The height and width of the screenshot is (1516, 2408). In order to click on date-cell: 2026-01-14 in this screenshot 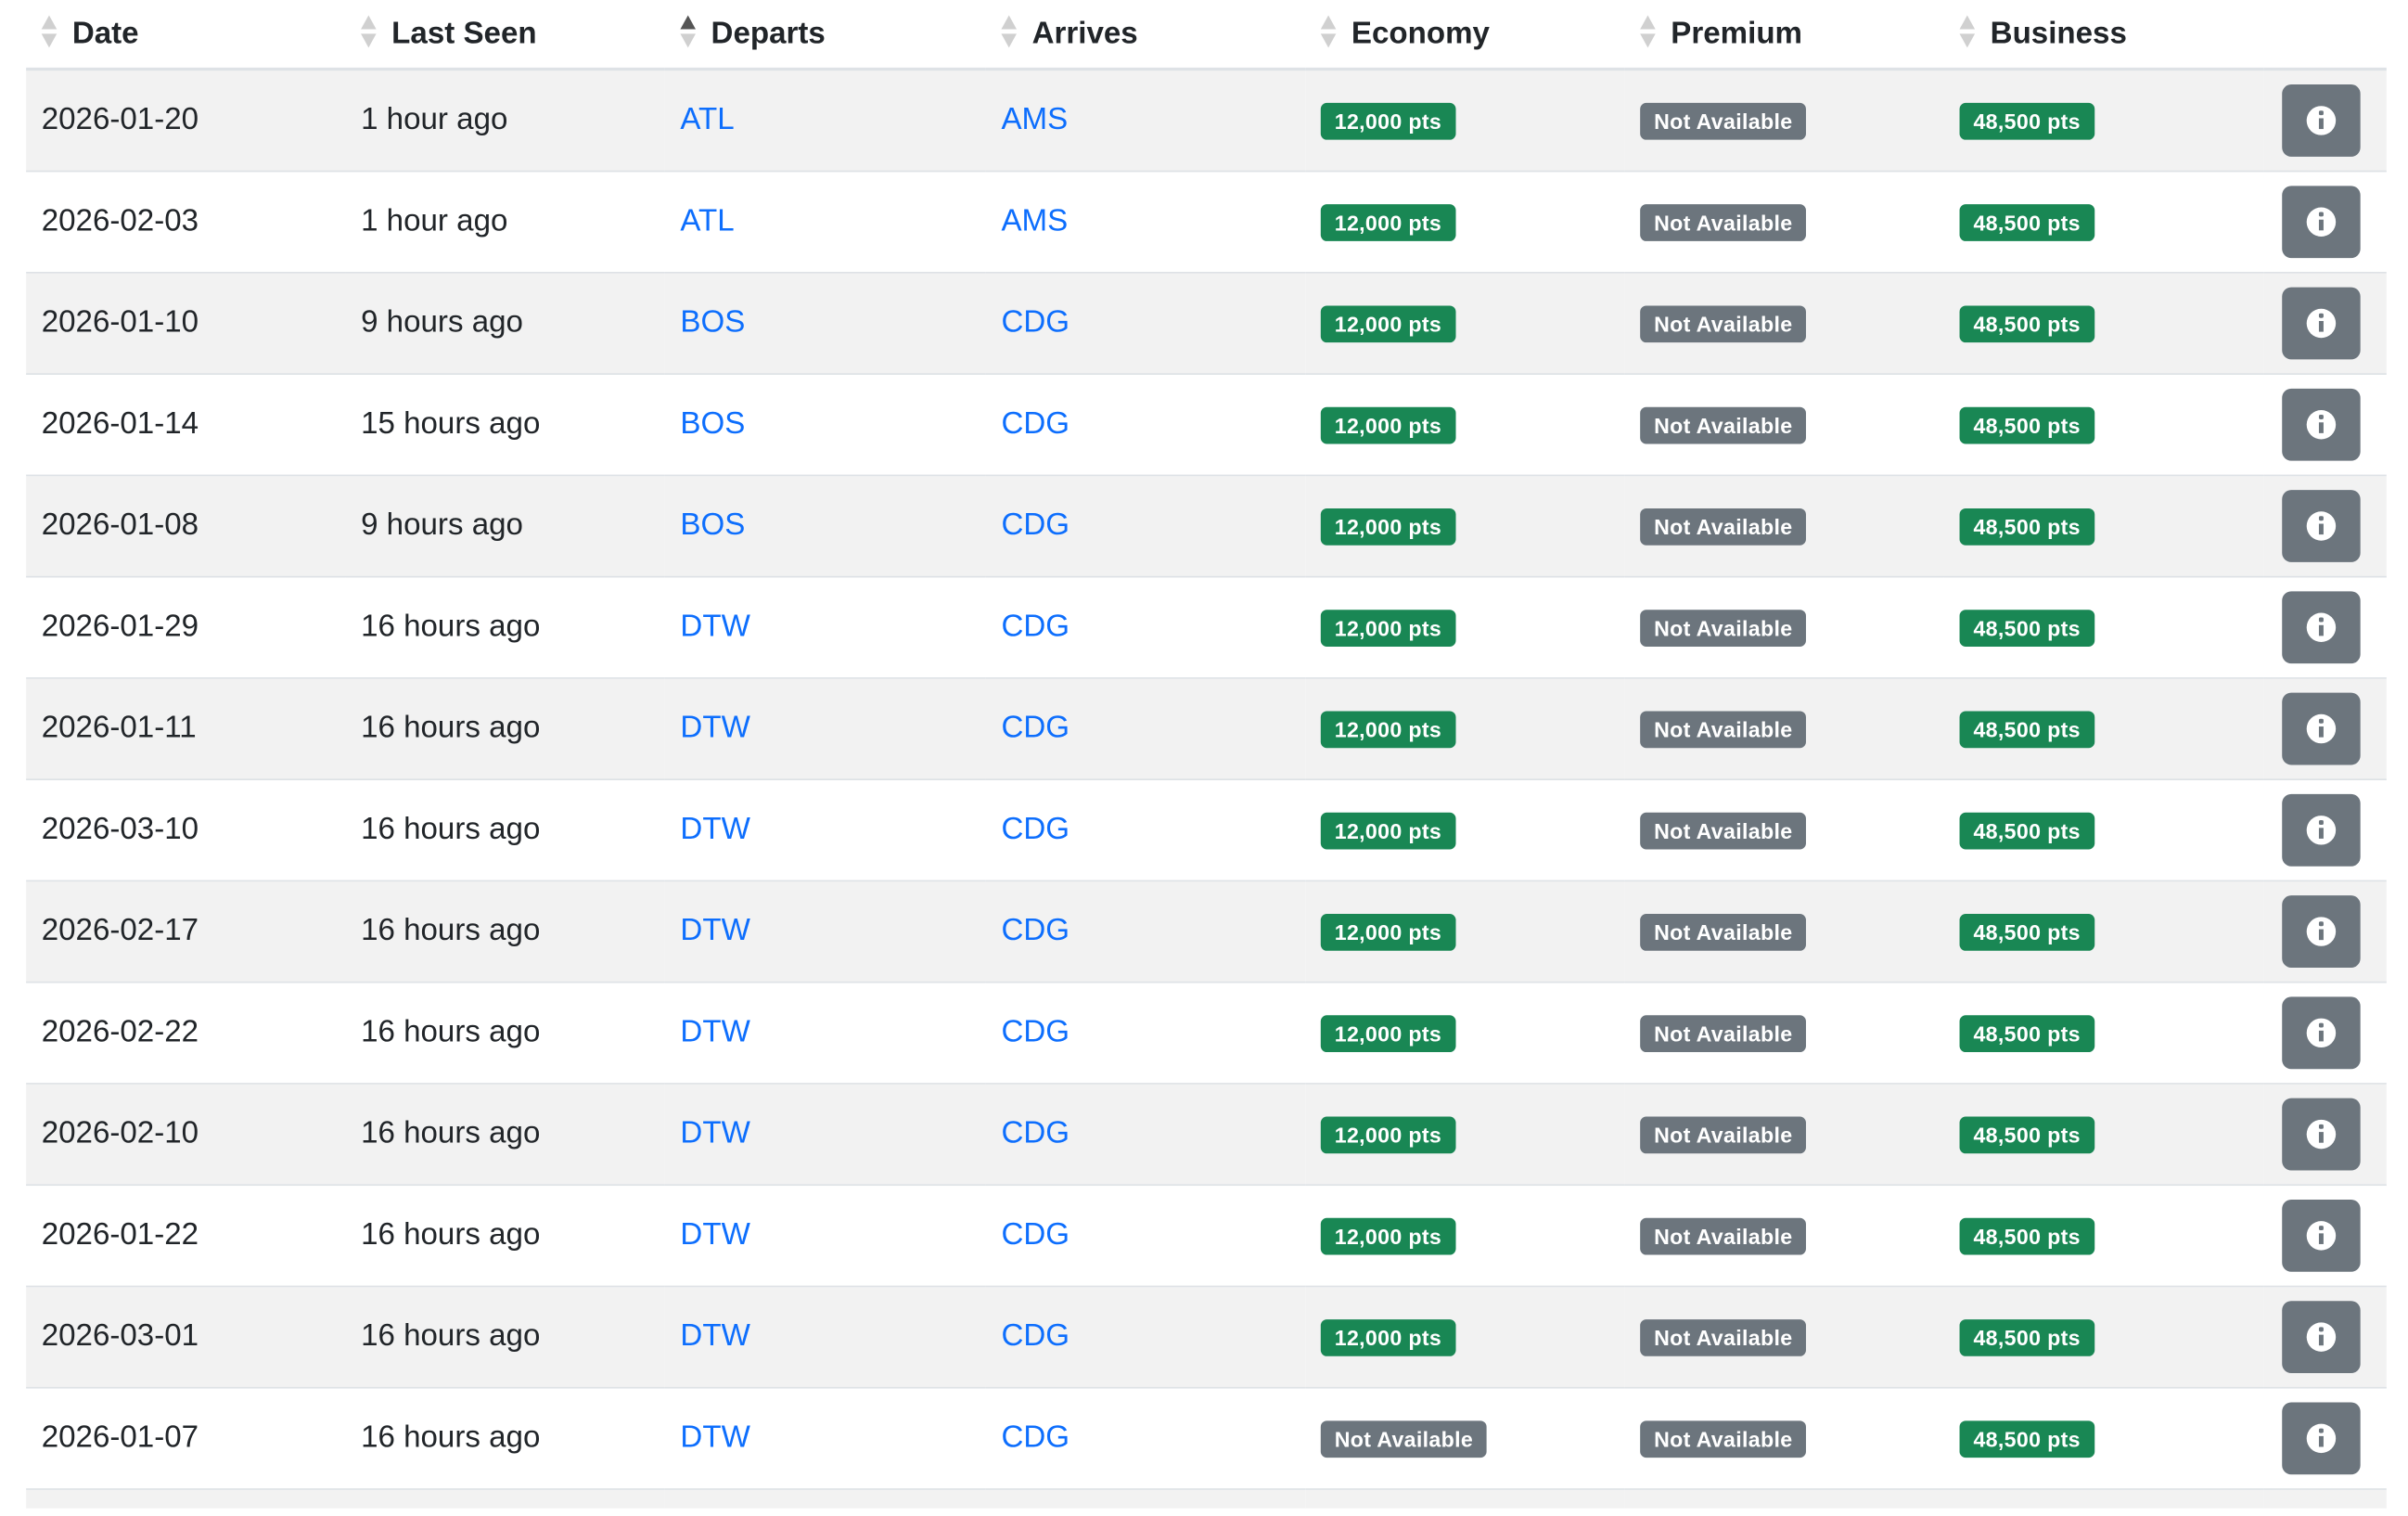, I will do `click(186, 424)`.